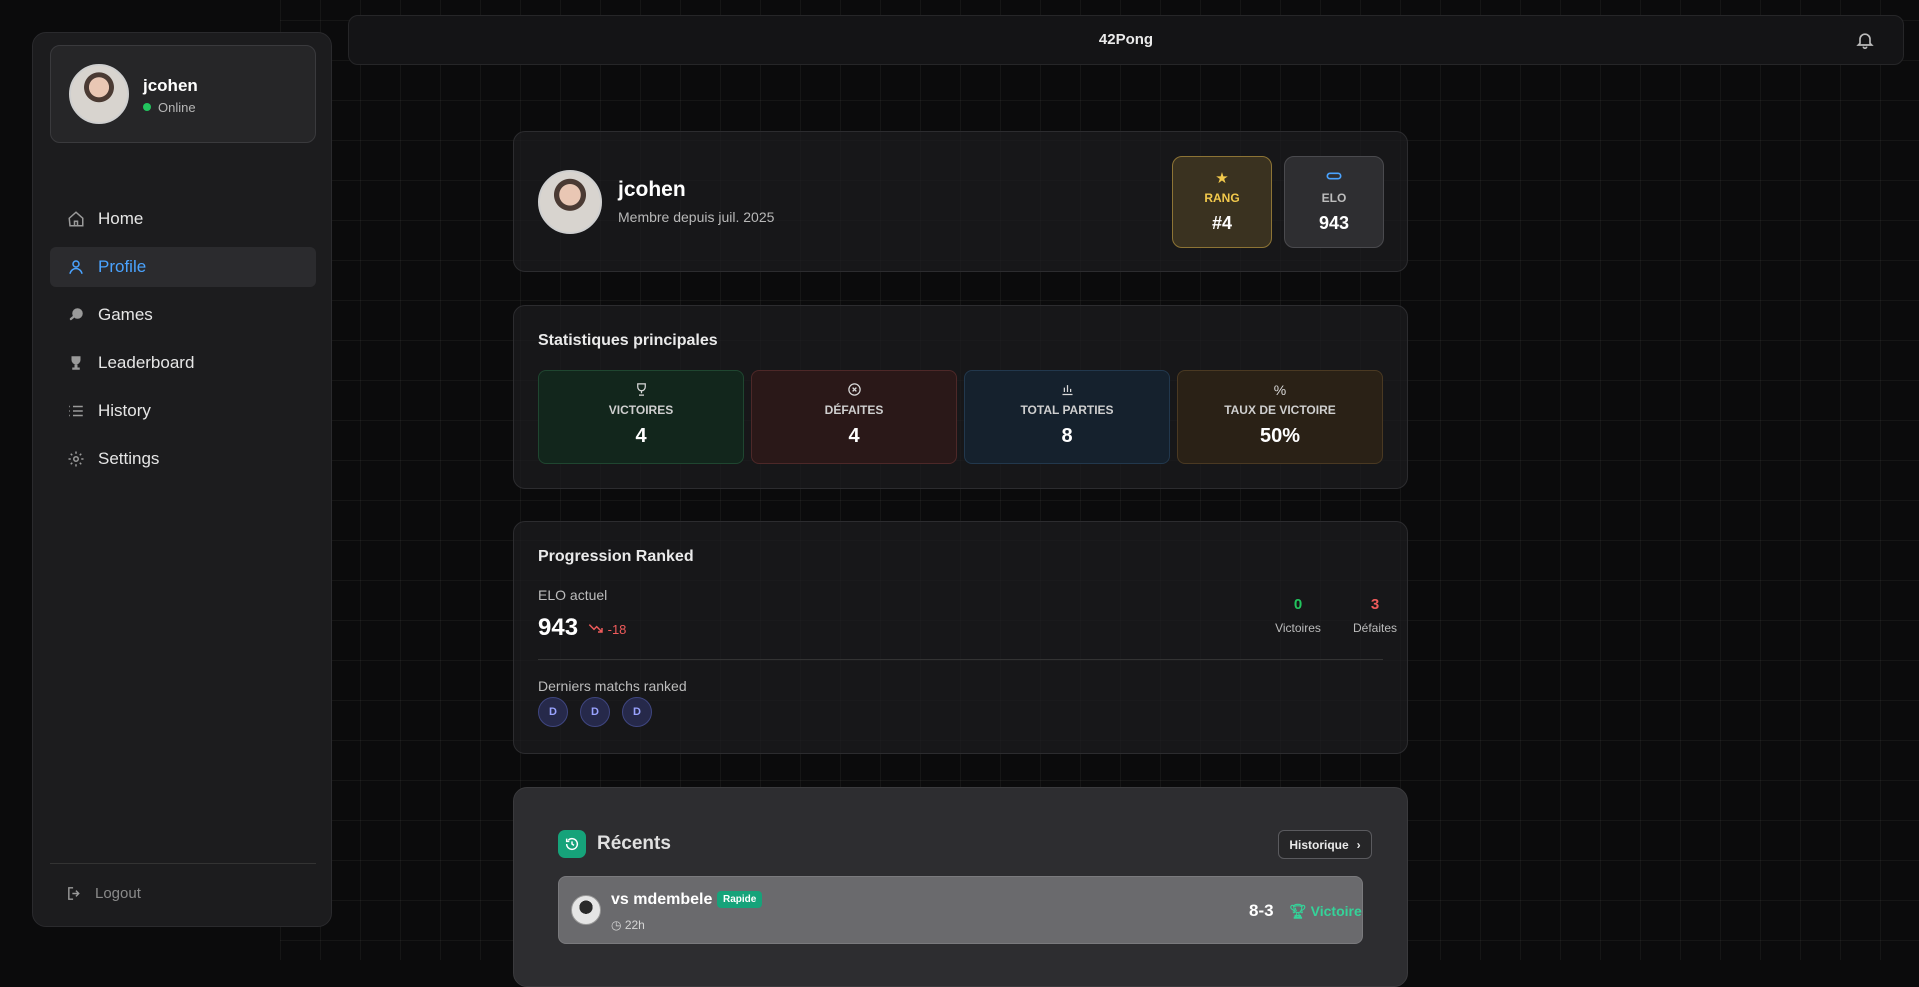  Describe the element at coordinates (960, 910) in the screenshot. I see `match-row: vs mdembele Rapide ◷ 22h 8-3 🏆︎ Victoire` at that location.